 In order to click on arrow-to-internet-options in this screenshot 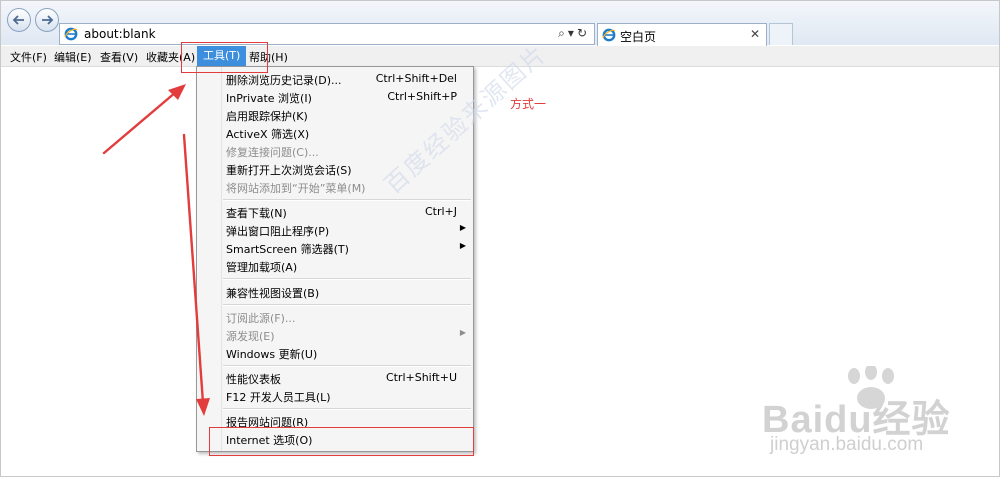, I will do `click(196, 274)`.